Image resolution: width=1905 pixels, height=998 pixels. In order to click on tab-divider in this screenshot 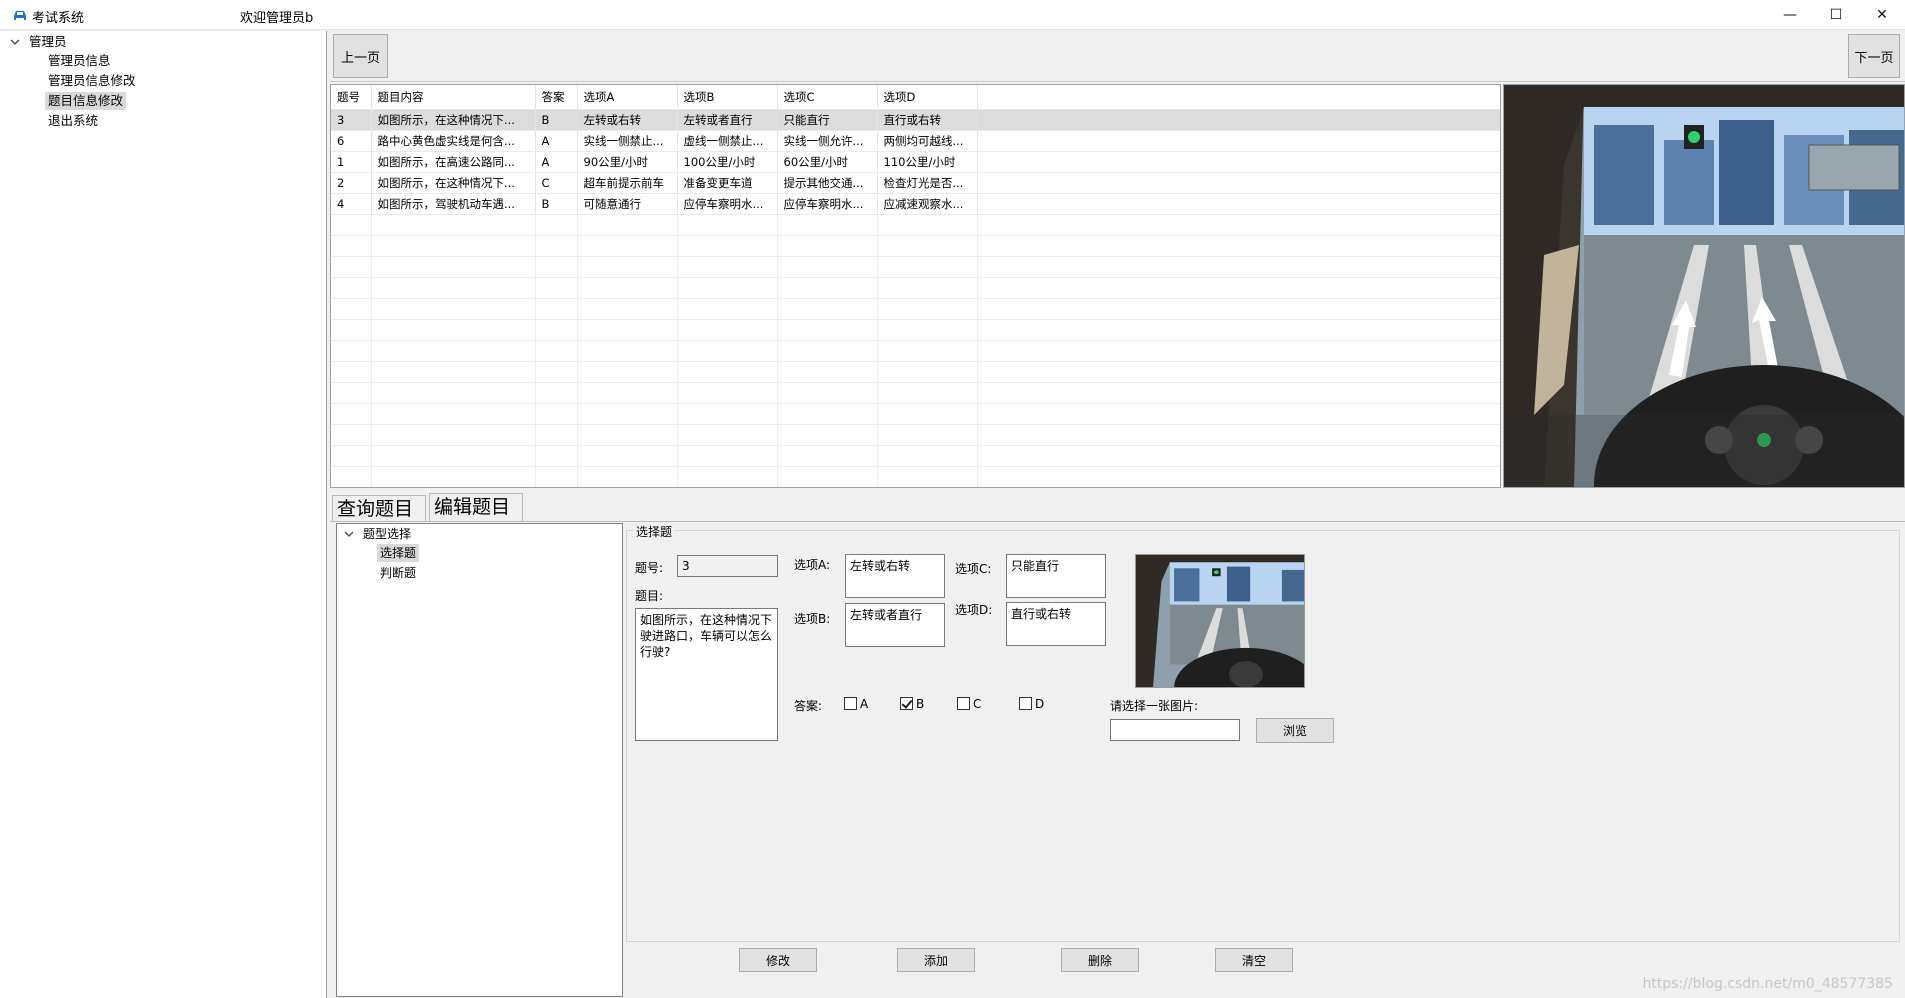, I will do `click(1117, 521)`.